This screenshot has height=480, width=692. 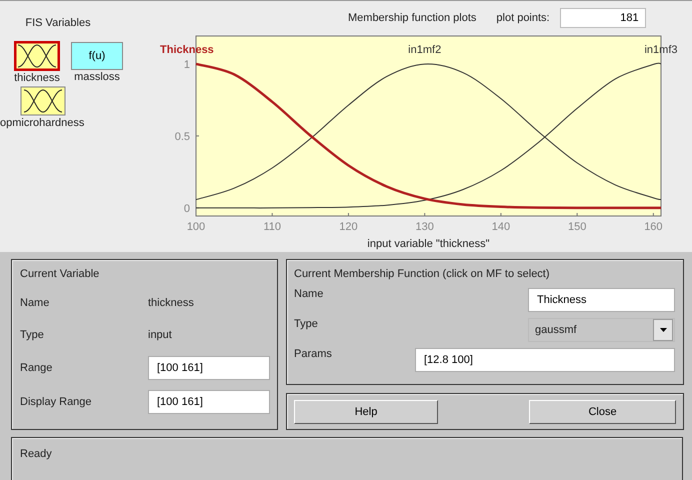 I want to click on variable-label: opmicrohardness, so click(x=42, y=123).